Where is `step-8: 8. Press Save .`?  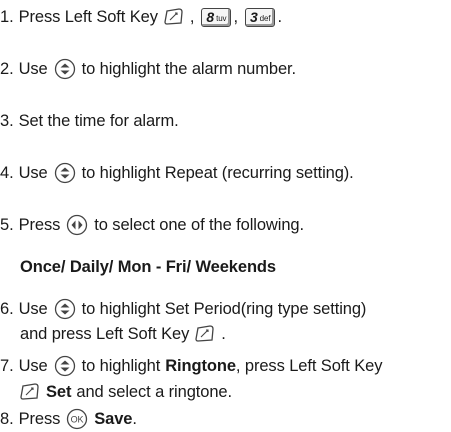
step-8: 8. Press Save . is located at coordinates (68, 419).